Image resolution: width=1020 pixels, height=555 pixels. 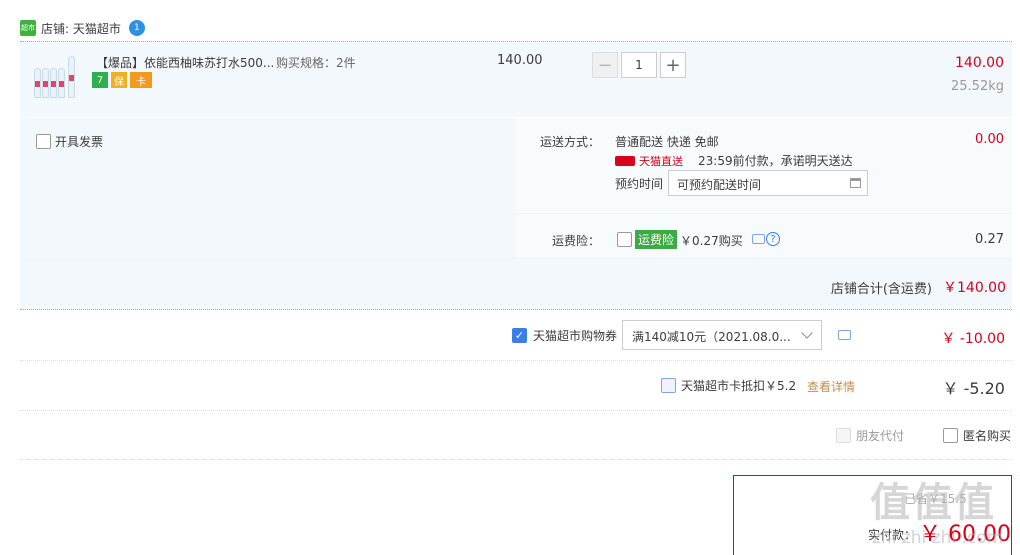 I want to click on coupon-amount: ￥ -10.00, so click(x=973, y=339).